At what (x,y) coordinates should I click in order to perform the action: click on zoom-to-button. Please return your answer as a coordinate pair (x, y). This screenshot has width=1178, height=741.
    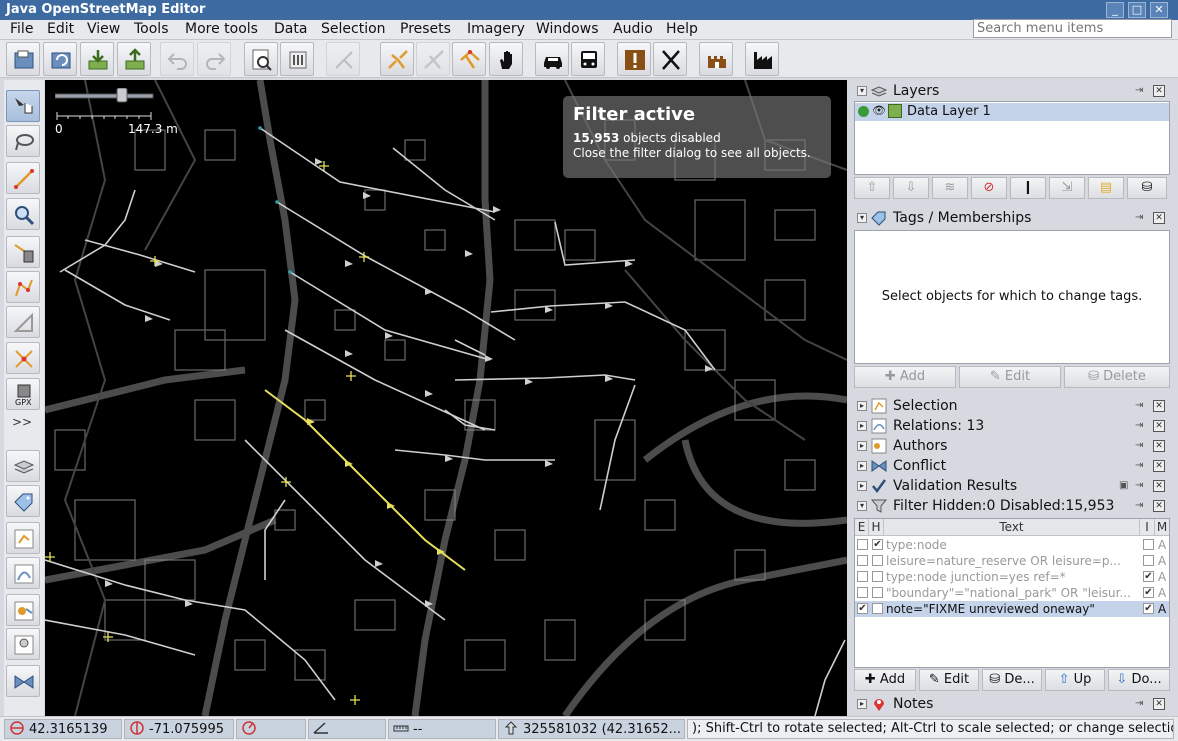
    Looking at the image, I should click on (261, 59).